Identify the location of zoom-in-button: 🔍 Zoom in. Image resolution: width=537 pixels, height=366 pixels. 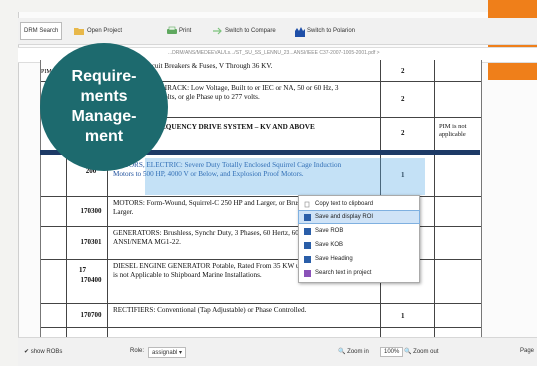
(353, 351).